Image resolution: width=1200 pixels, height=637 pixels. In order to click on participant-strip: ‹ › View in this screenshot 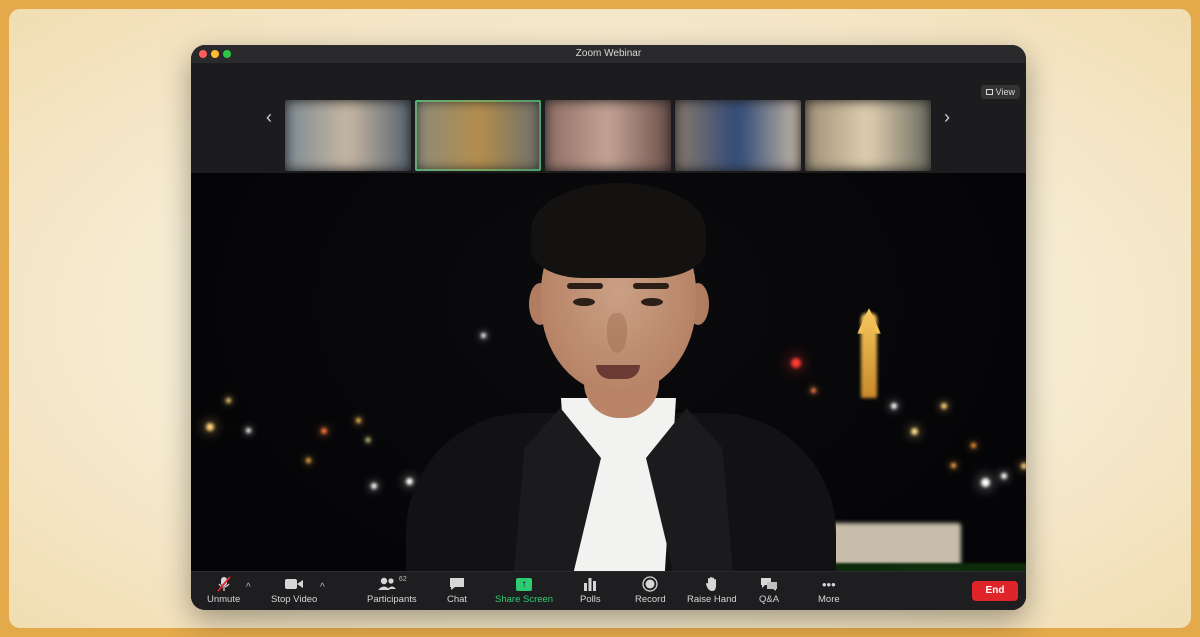, I will do `click(608, 118)`.